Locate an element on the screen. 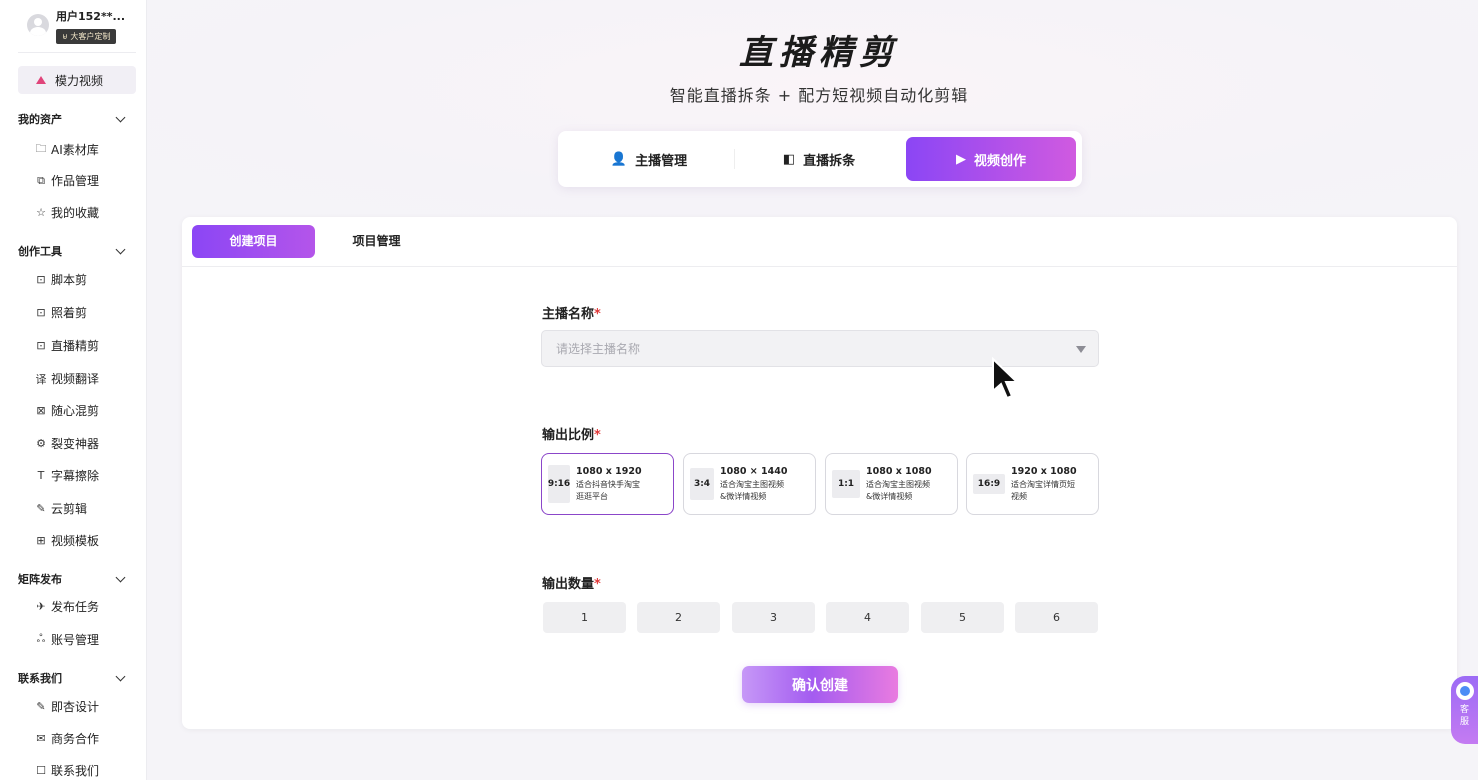  group-tools-header: 创作工具 is located at coordinates (73, 251).